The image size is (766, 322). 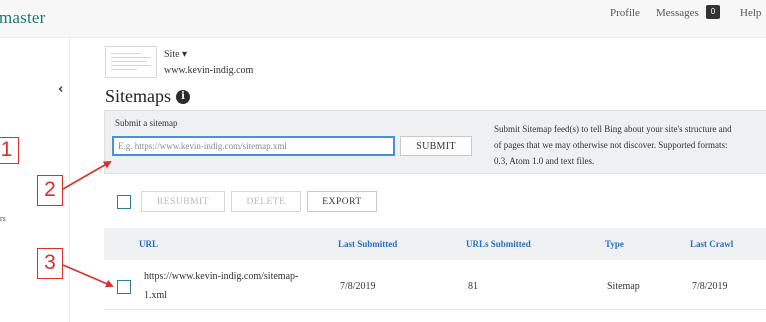 I want to click on column-header-url: URL, so click(x=148, y=244).